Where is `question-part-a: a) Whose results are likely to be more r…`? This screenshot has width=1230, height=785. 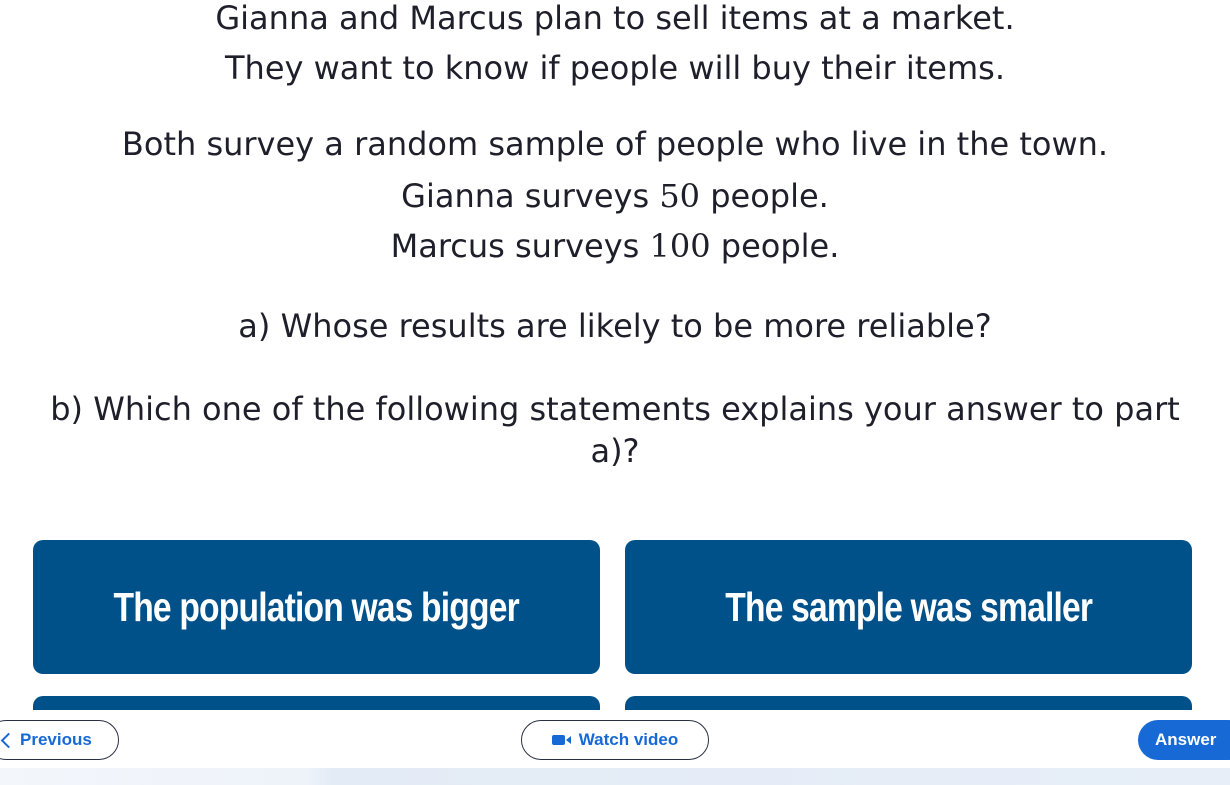
question-part-a: a) Whose results are likely to be more r… is located at coordinates (615, 326).